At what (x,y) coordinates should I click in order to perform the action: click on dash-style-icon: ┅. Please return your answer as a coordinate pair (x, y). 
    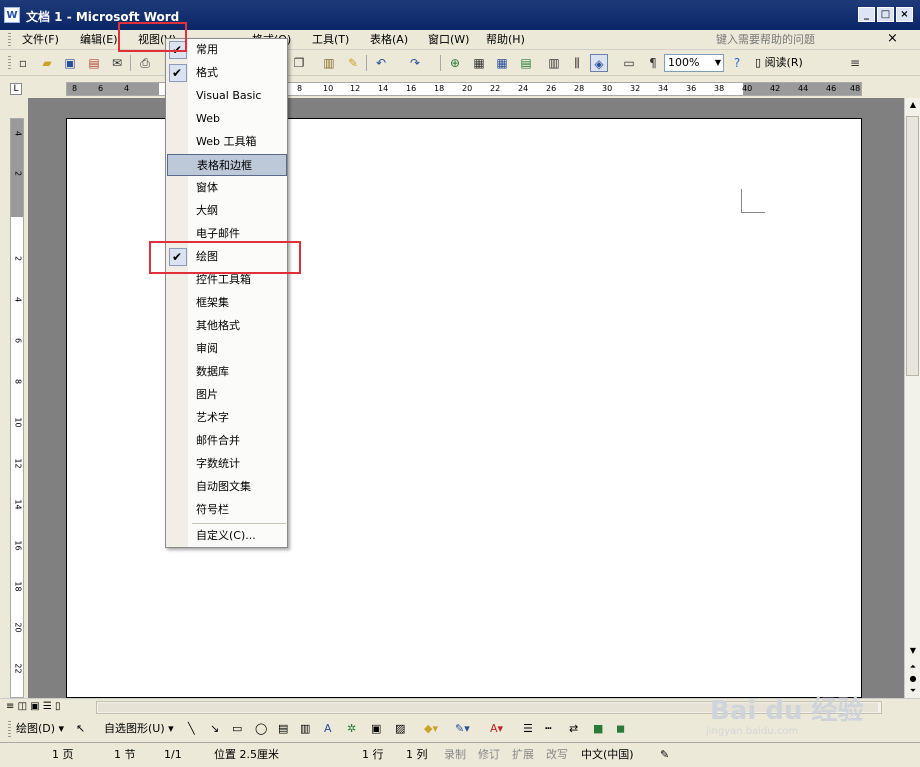
    Looking at the image, I should click on (548, 729).